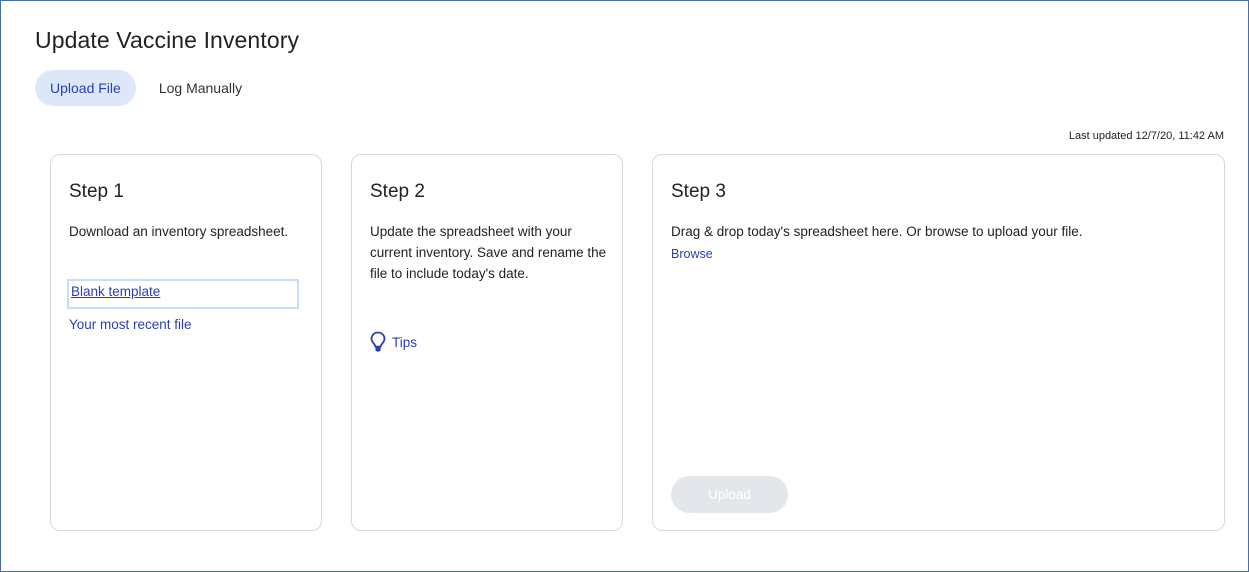 Image resolution: width=1249 pixels, height=572 pixels. Describe the element at coordinates (405, 342) in the screenshot. I see `tips-label: Tips` at that location.